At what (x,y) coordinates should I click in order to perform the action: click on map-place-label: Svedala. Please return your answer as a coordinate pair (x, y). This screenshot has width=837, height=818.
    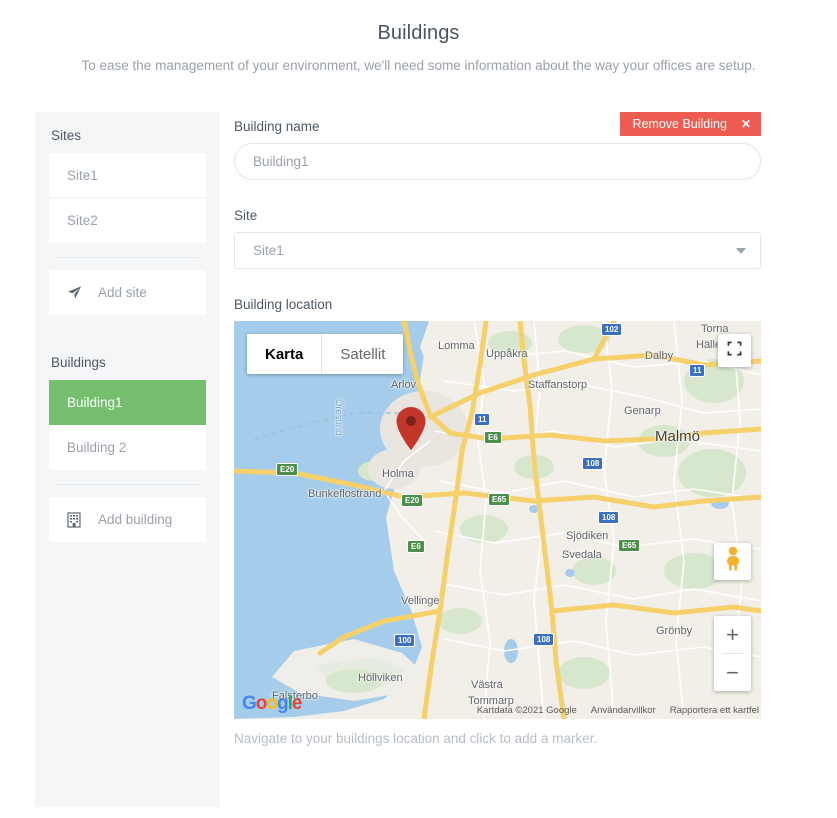
    Looking at the image, I should click on (582, 555).